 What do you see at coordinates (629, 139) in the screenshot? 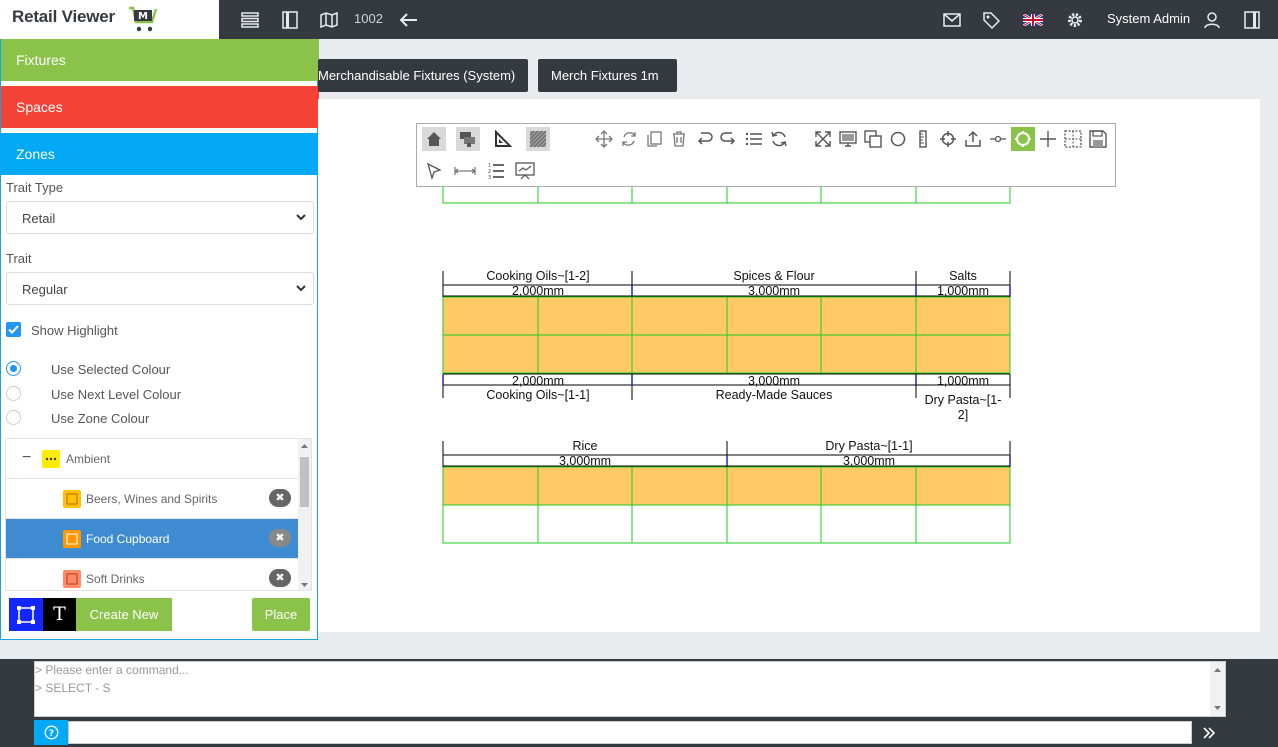
I see `rotate-icon` at bounding box center [629, 139].